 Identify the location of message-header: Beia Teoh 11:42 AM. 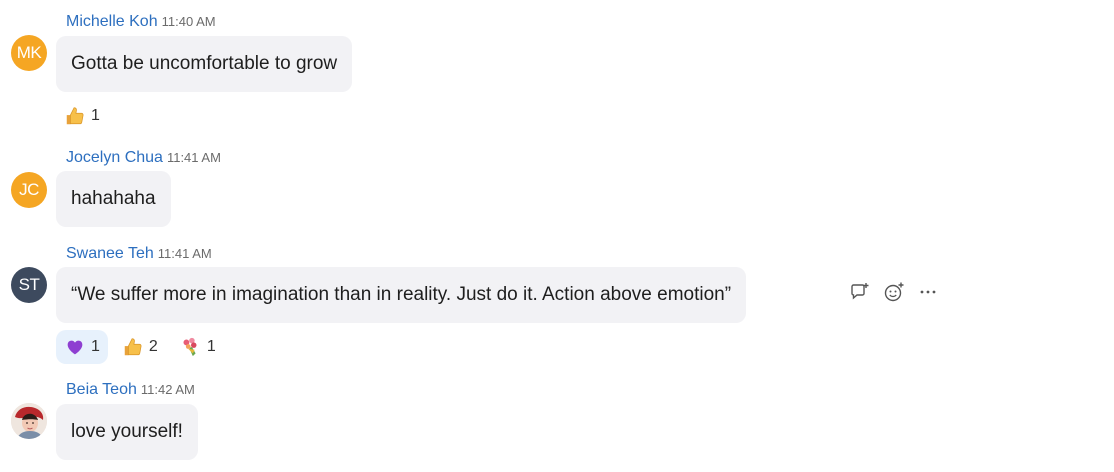
(130, 390).